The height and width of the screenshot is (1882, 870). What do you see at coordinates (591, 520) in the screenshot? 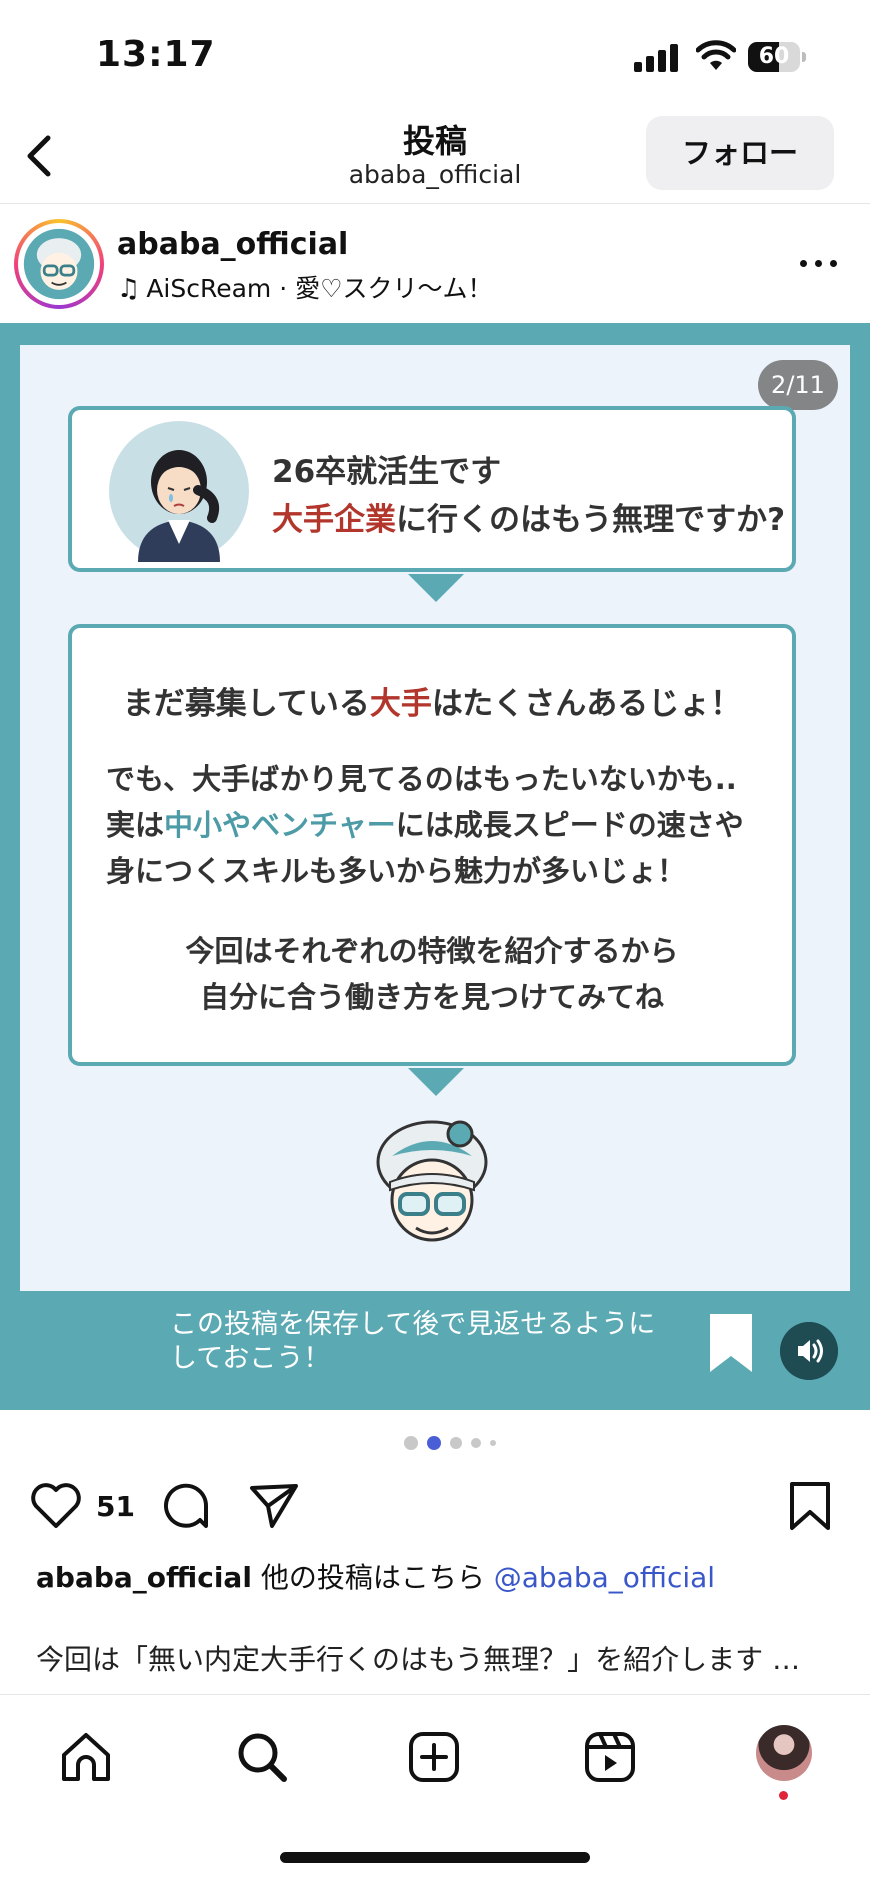
I see `question-rest: に行くのはもう無理ですか?` at bounding box center [591, 520].